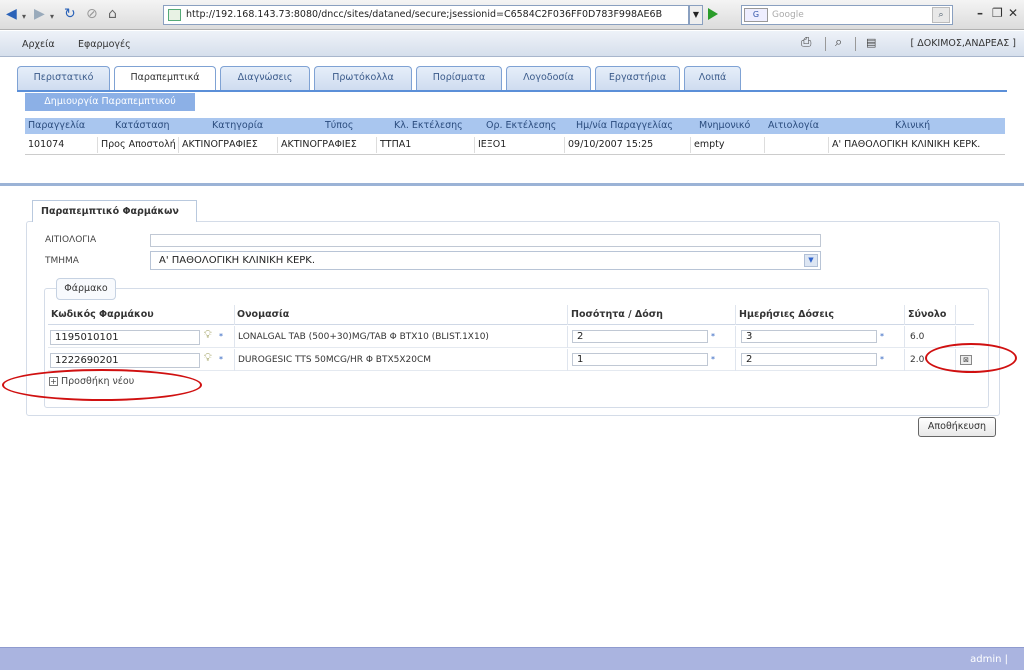 This screenshot has height=670, width=1024. Describe the element at coordinates (941, 15) in the screenshot. I see `search-icon: ⌕` at that location.